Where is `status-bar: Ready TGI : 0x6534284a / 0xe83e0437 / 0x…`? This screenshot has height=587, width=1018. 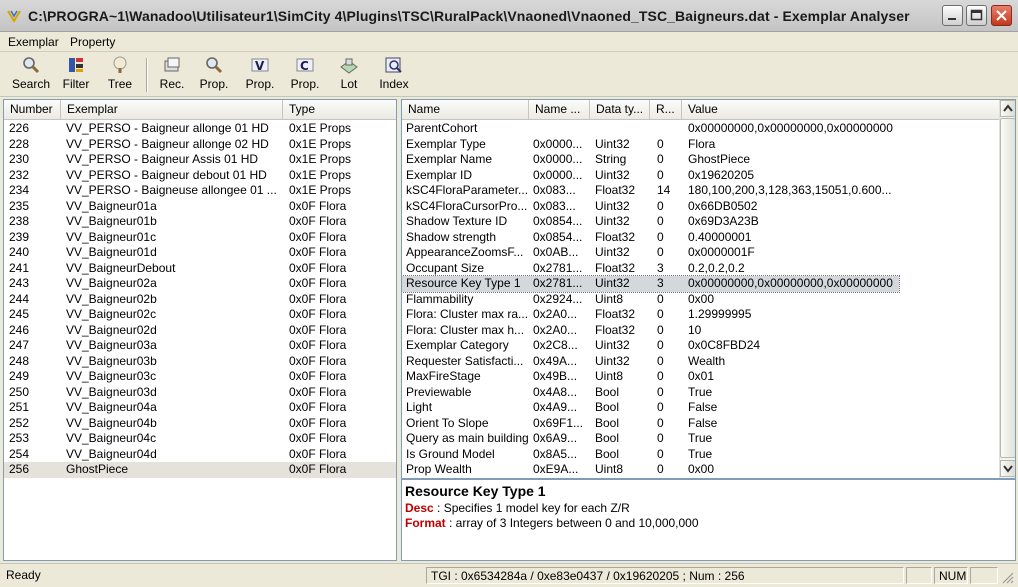 status-bar: Ready TGI : 0x6534284a / 0xe83e0437 / 0x… is located at coordinates (509, 575).